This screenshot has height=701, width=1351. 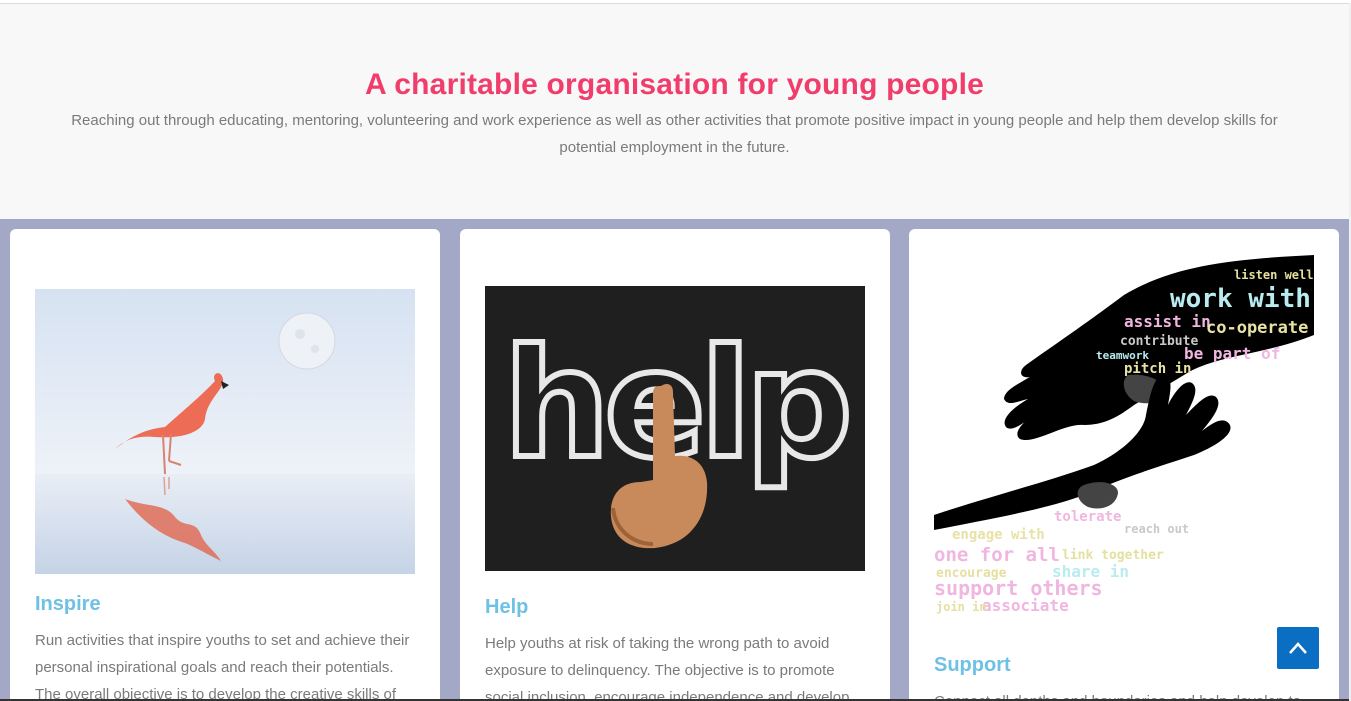 I want to click on word-17: encourage, so click(x=971, y=573).